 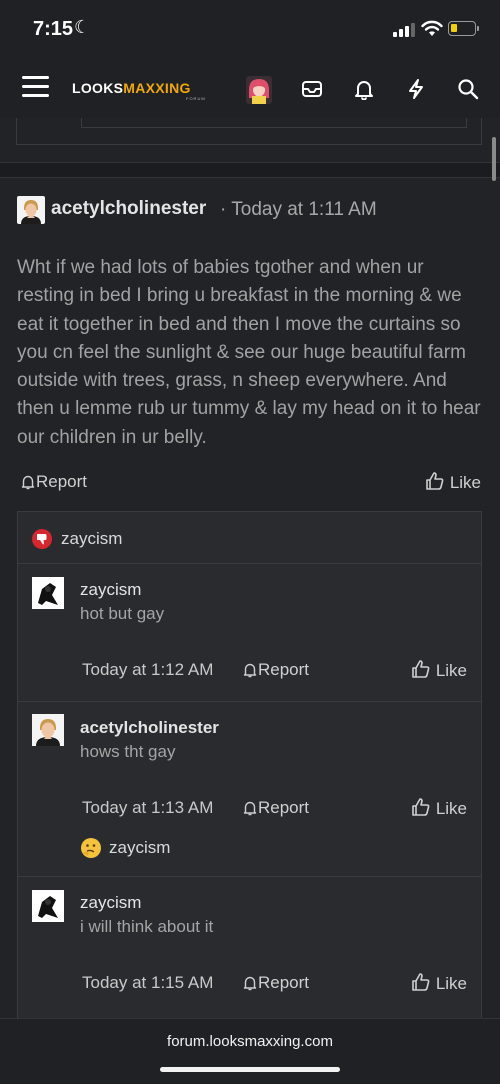 I want to click on comment-timestamp: Today at 1:15 AM, so click(x=147, y=983).